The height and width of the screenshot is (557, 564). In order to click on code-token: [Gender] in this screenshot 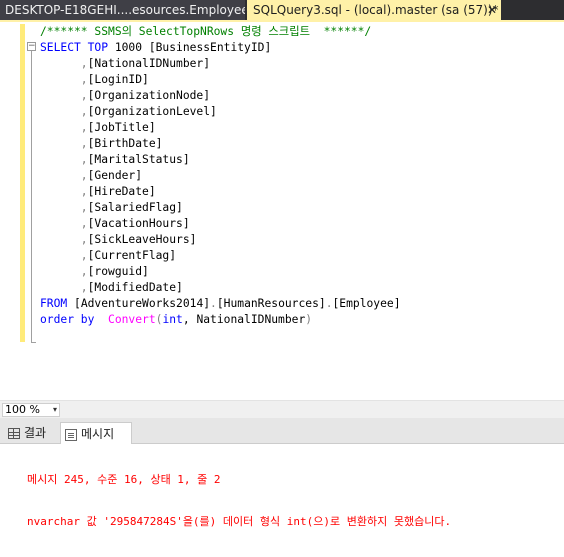, I will do `click(115, 175)`.